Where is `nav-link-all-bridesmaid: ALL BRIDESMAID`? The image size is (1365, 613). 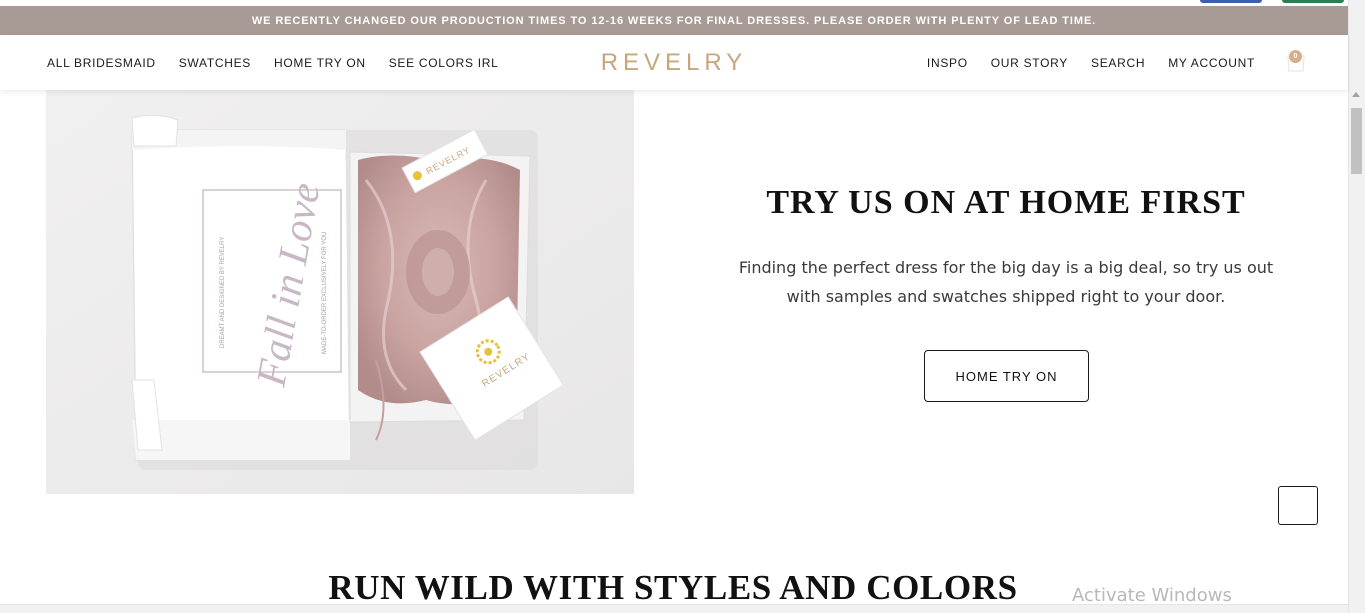
nav-link-all-bridesmaid: ALL BRIDESMAID is located at coordinates (101, 63).